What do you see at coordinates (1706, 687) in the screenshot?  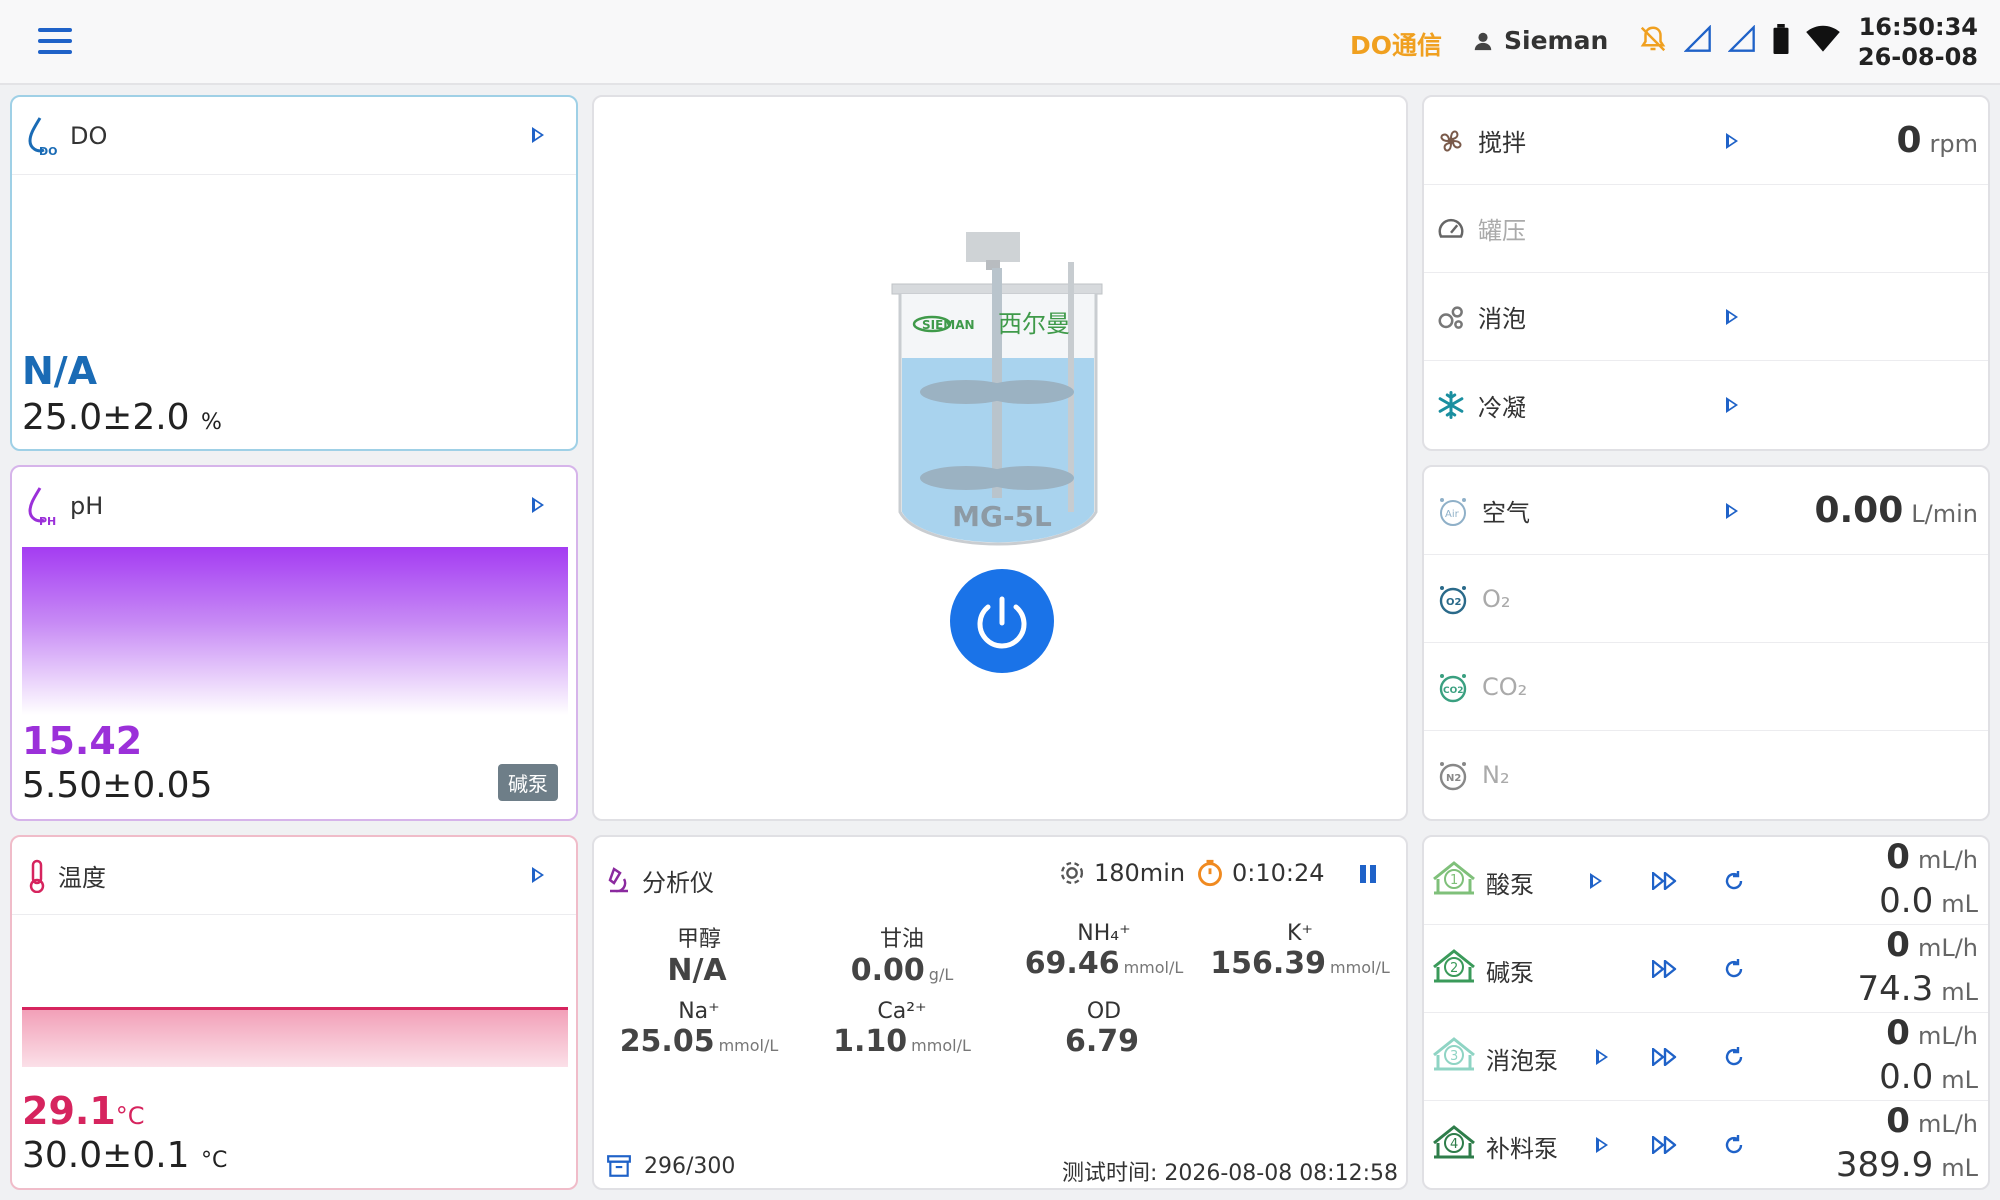 I see `co2-row: CO2 CO₂` at bounding box center [1706, 687].